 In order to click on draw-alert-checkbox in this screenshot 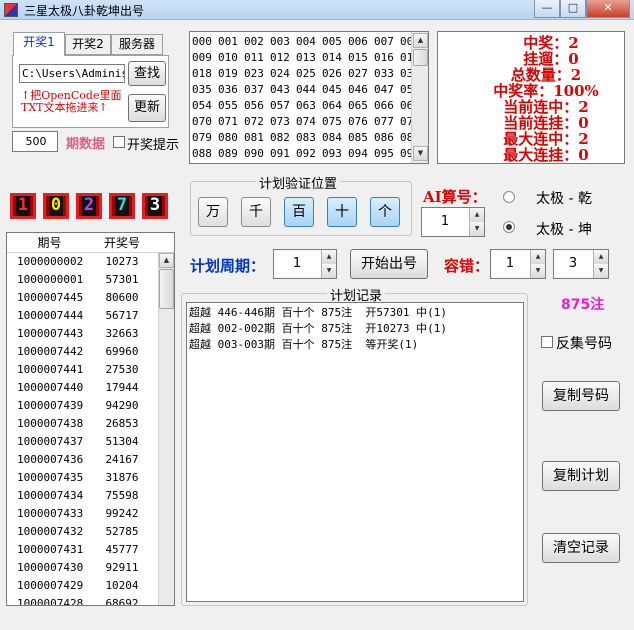, I will do `click(119, 142)`.